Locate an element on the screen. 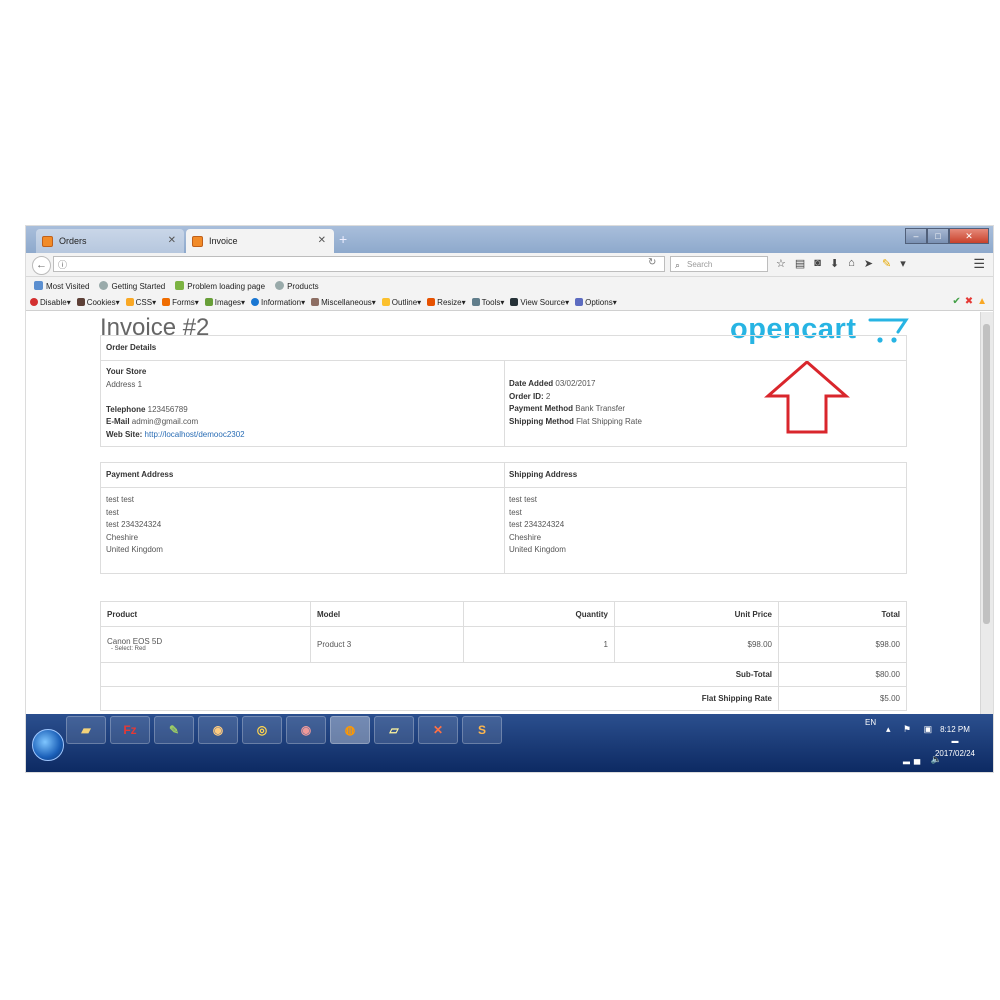 This screenshot has height=1000, width=1000. clock: 8:12 PM ▬ 2017/02/24 is located at coordinates (955, 742).